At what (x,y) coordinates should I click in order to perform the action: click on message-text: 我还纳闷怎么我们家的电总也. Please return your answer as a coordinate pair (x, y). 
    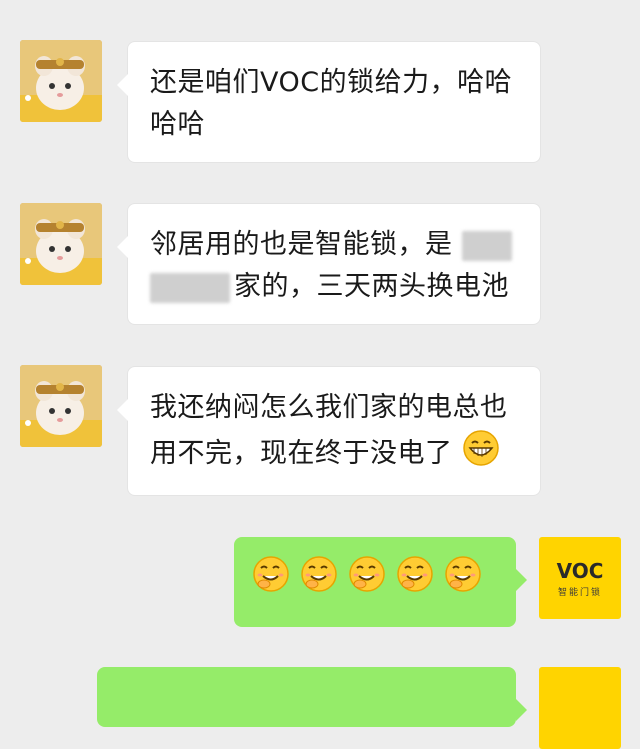
    Looking at the image, I should click on (329, 407).